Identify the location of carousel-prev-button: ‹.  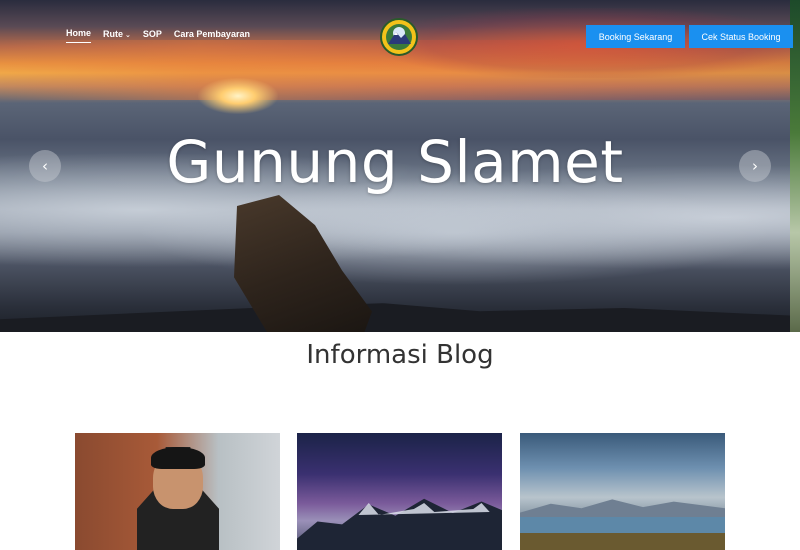
(45, 166).